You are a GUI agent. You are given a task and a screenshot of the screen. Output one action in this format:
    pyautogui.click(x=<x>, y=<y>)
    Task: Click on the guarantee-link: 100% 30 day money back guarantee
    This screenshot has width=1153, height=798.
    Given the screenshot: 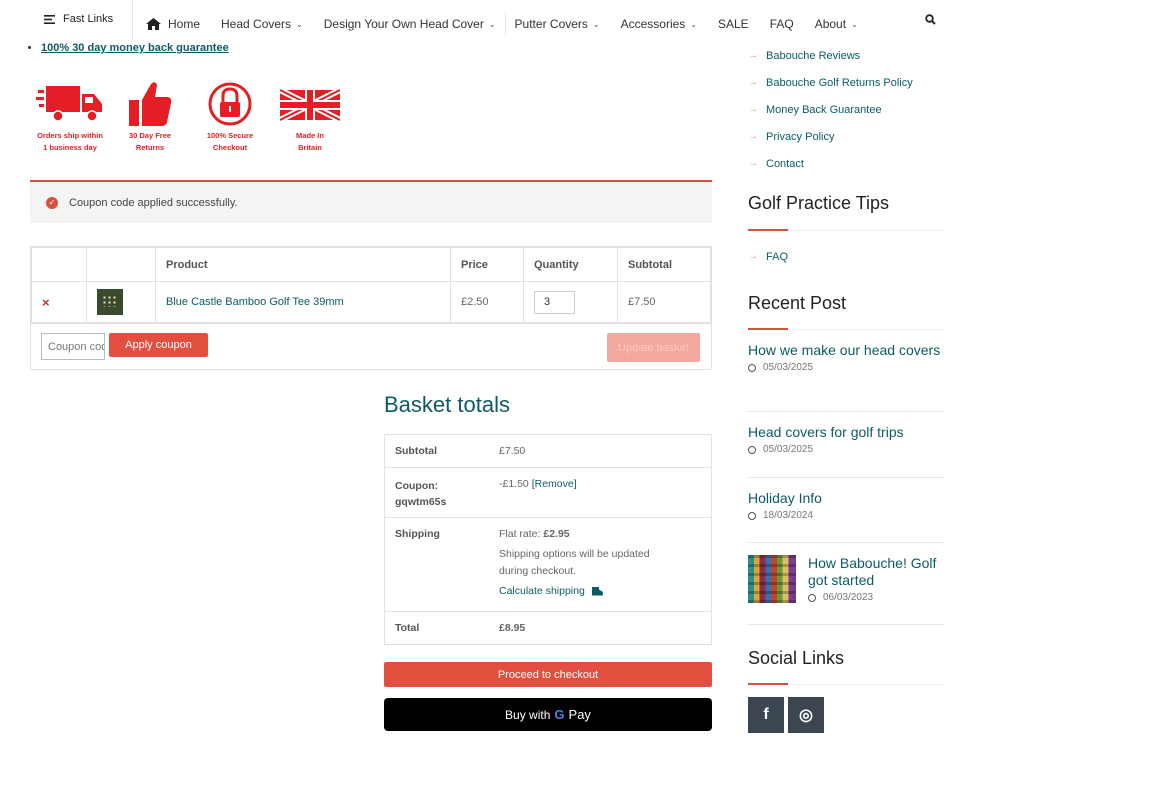 What is the action you would take?
    pyautogui.click(x=135, y=48)
    